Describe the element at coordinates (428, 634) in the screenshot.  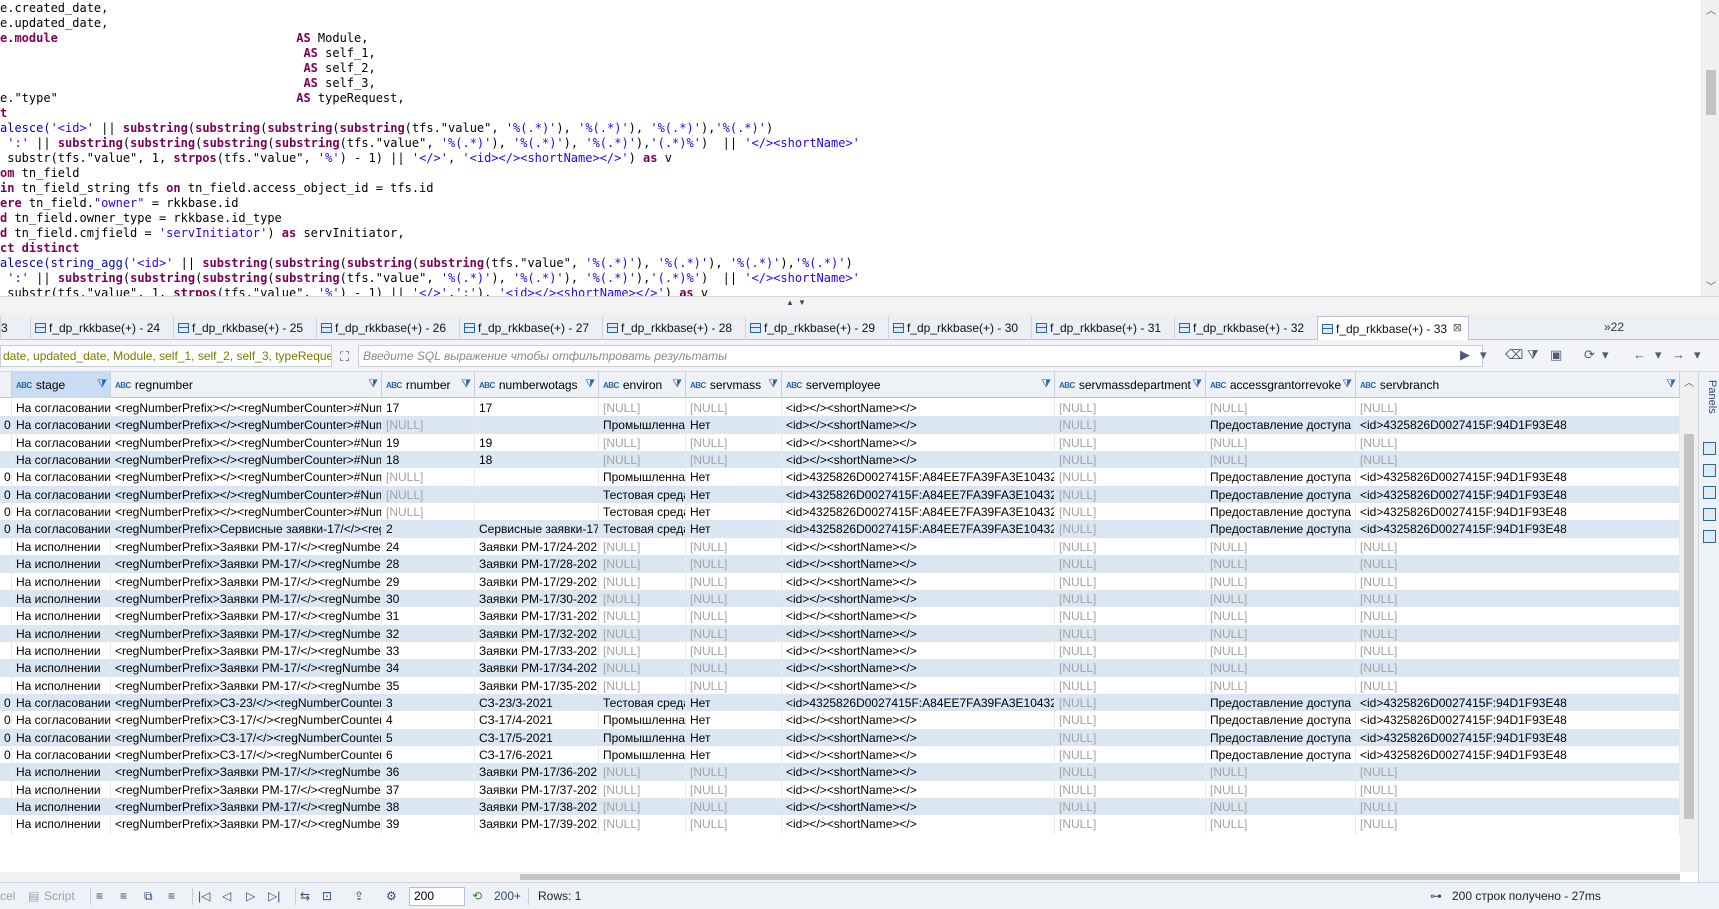
I see `table-cell: 32` at that location.